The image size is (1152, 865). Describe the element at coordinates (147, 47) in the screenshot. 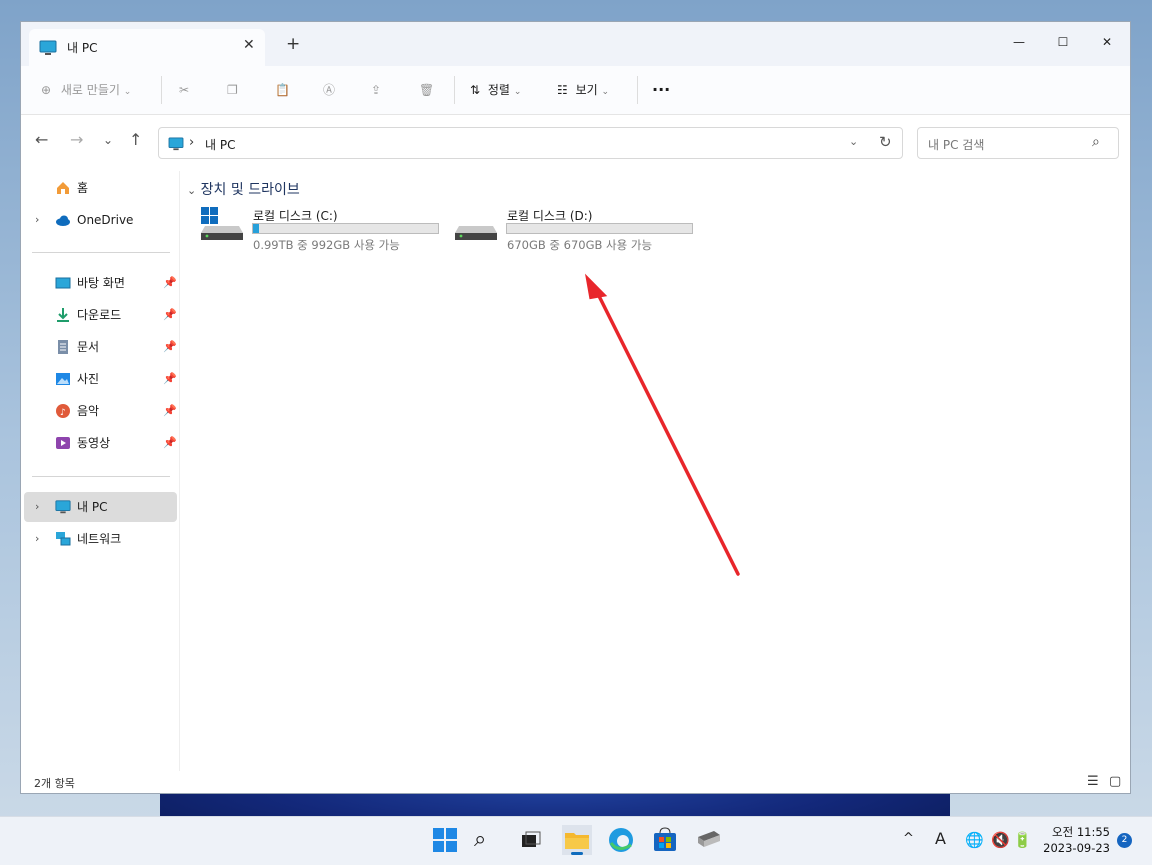

I see `tab-this-pc: 내 PC ✕` at that location.